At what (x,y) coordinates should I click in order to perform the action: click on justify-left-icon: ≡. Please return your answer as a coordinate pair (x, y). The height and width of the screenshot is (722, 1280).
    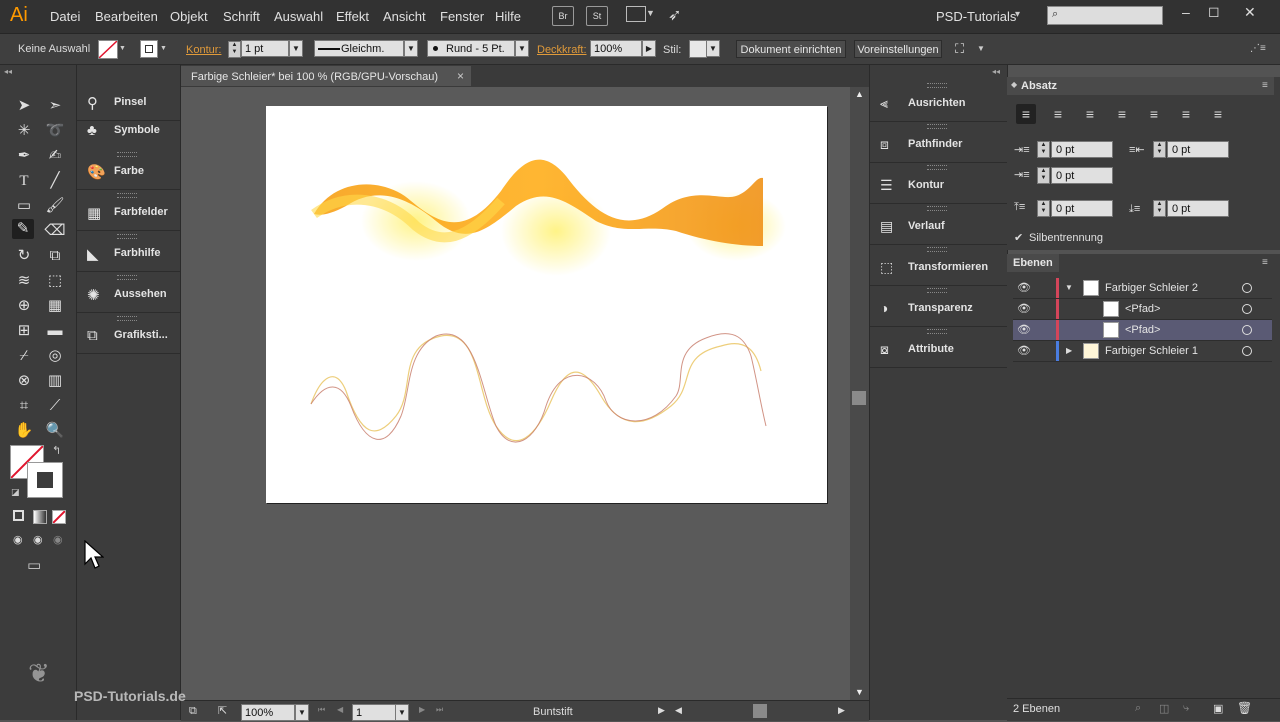
    Looking at the image, I should click on (1122, 114).